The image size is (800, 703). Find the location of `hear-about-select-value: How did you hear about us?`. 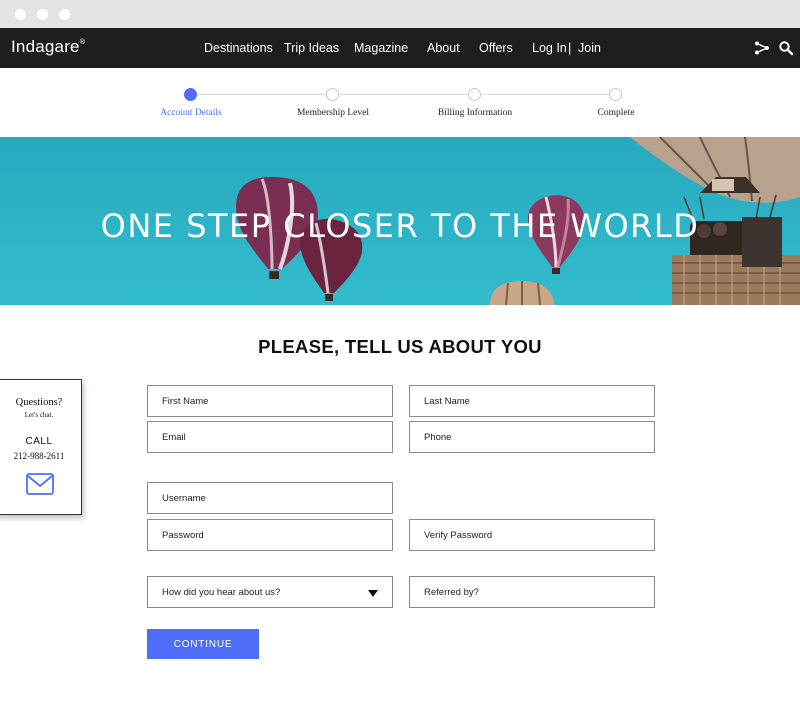

hear-about-select-value: How did you hear about us? is located at coordinates (221, 592).